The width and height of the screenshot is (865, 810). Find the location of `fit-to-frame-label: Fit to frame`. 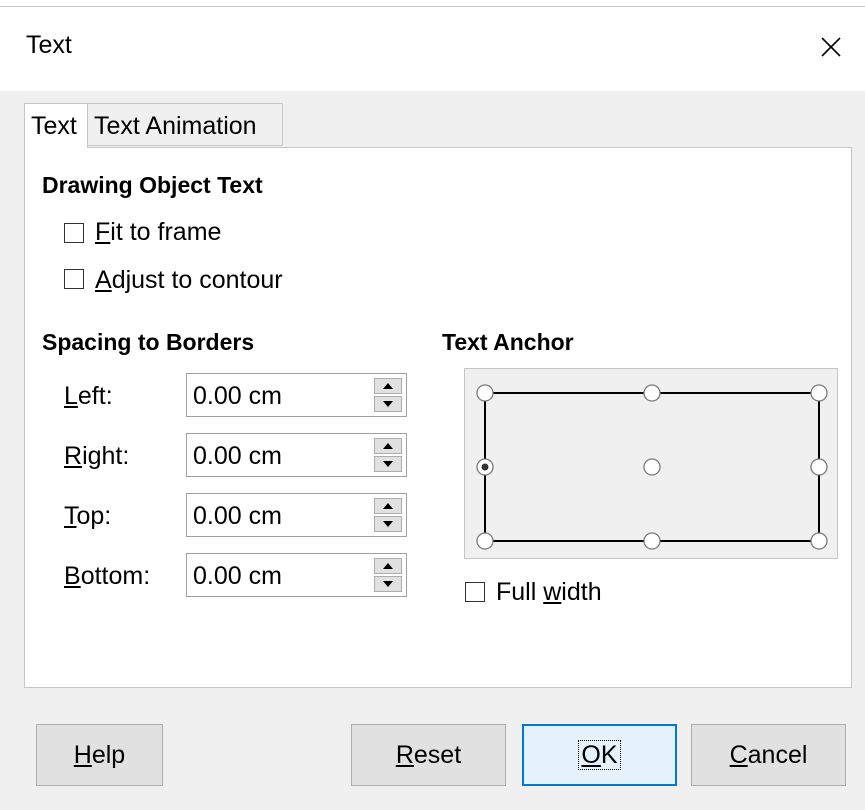

fit-to-frame-label: Fit to frame is located at coordinates (158, 232).